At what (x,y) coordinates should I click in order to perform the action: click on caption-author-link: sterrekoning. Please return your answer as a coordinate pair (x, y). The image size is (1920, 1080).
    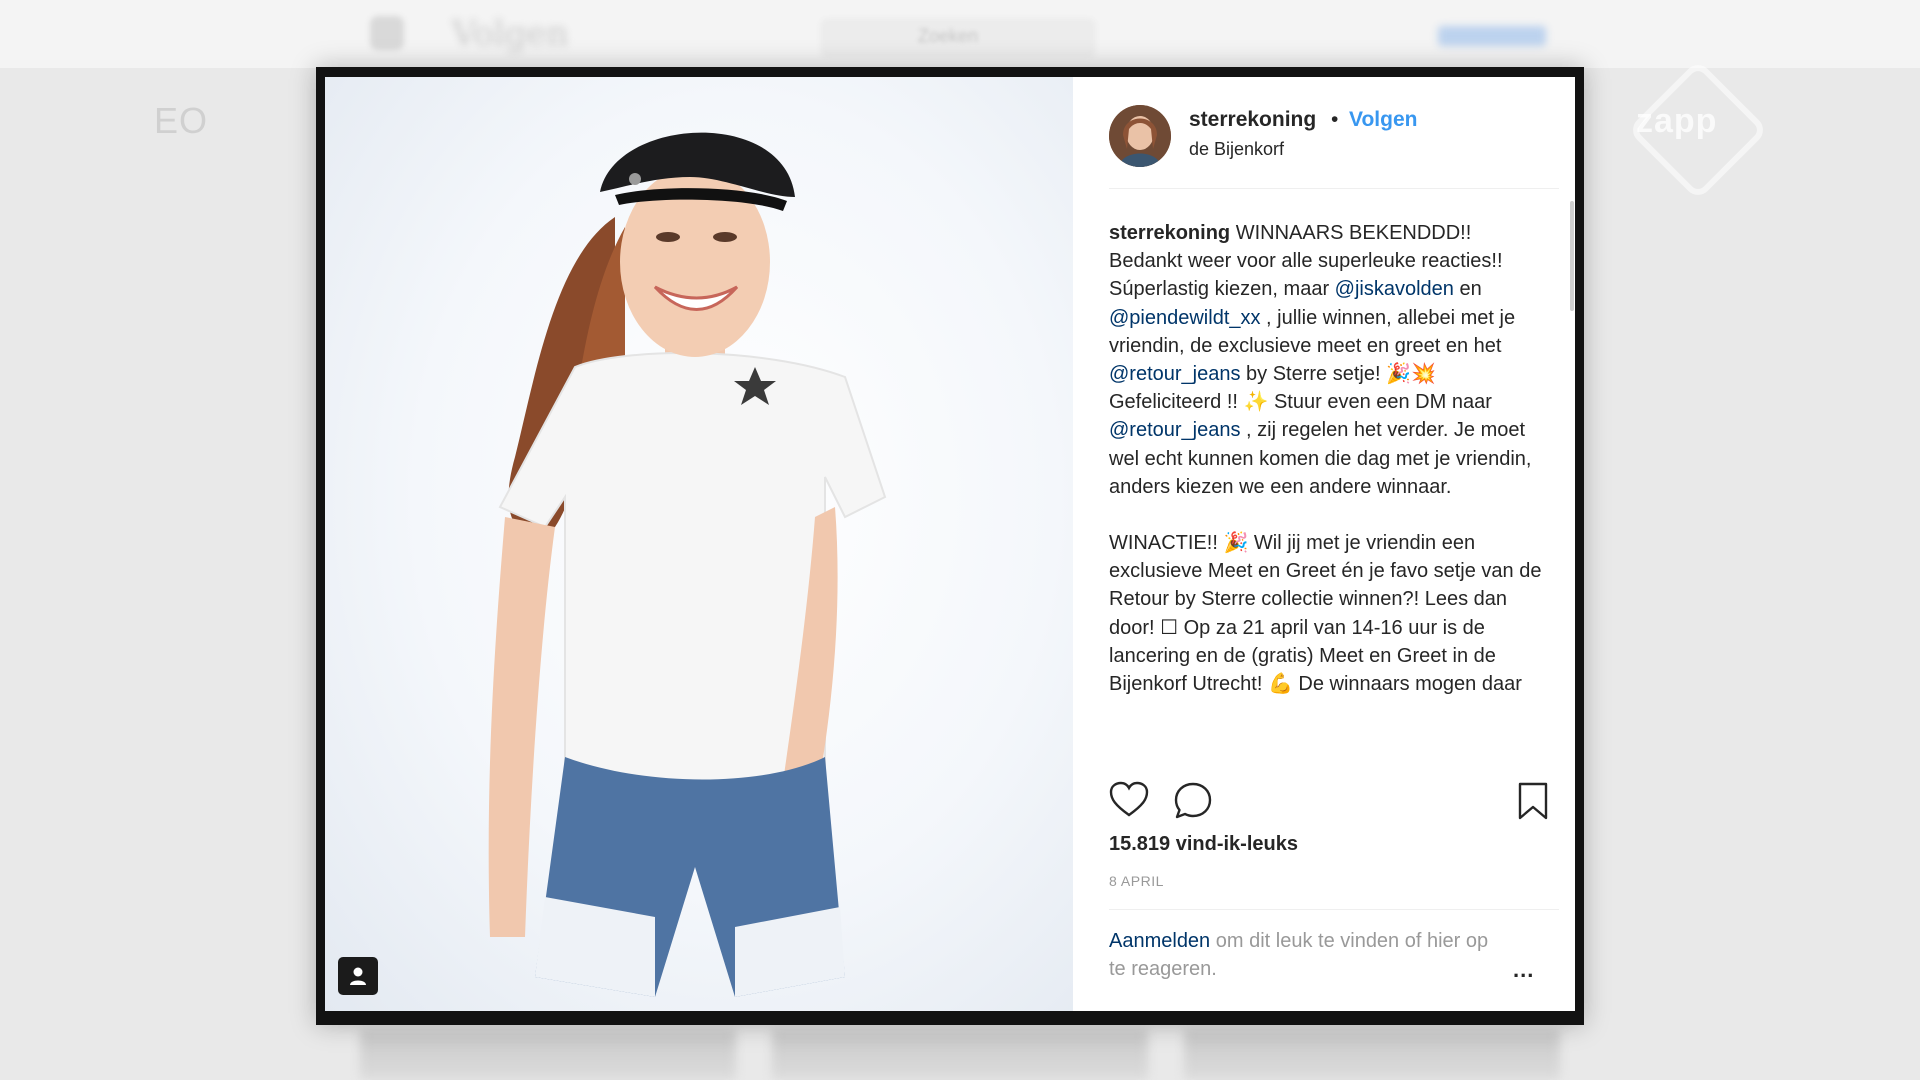
    Looking at the image, I should click on (1169, 233).